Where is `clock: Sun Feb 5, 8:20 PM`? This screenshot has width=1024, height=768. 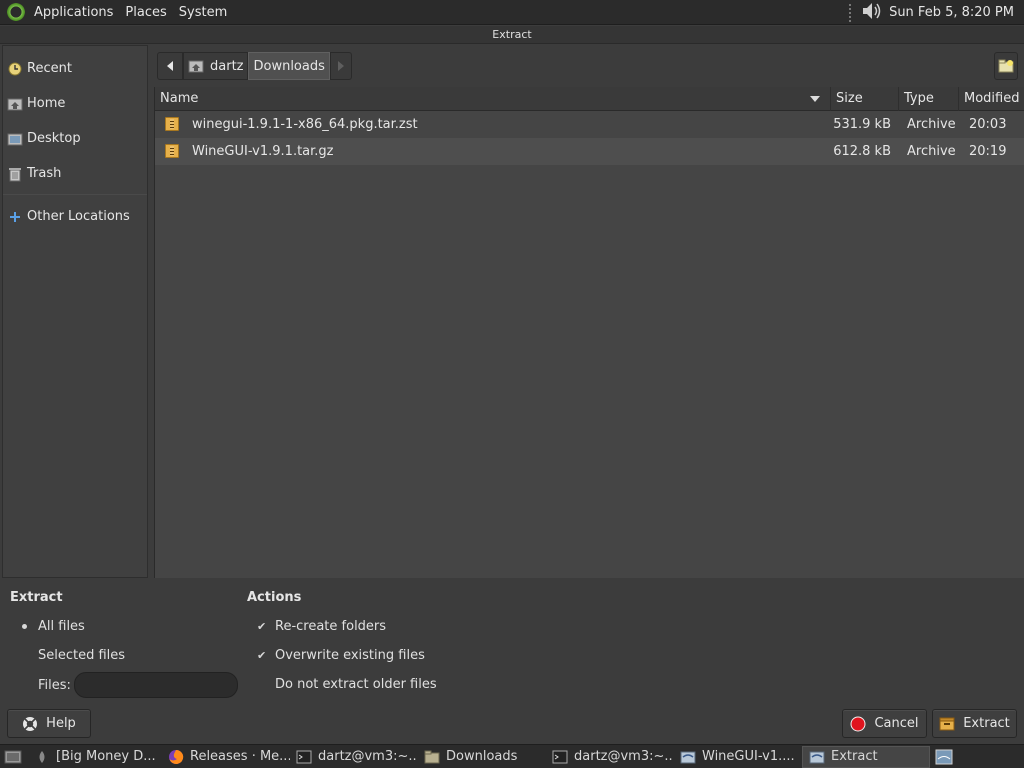 clock: Sun Feb 5, 8:20 PM is located at coordinates (951, 12).